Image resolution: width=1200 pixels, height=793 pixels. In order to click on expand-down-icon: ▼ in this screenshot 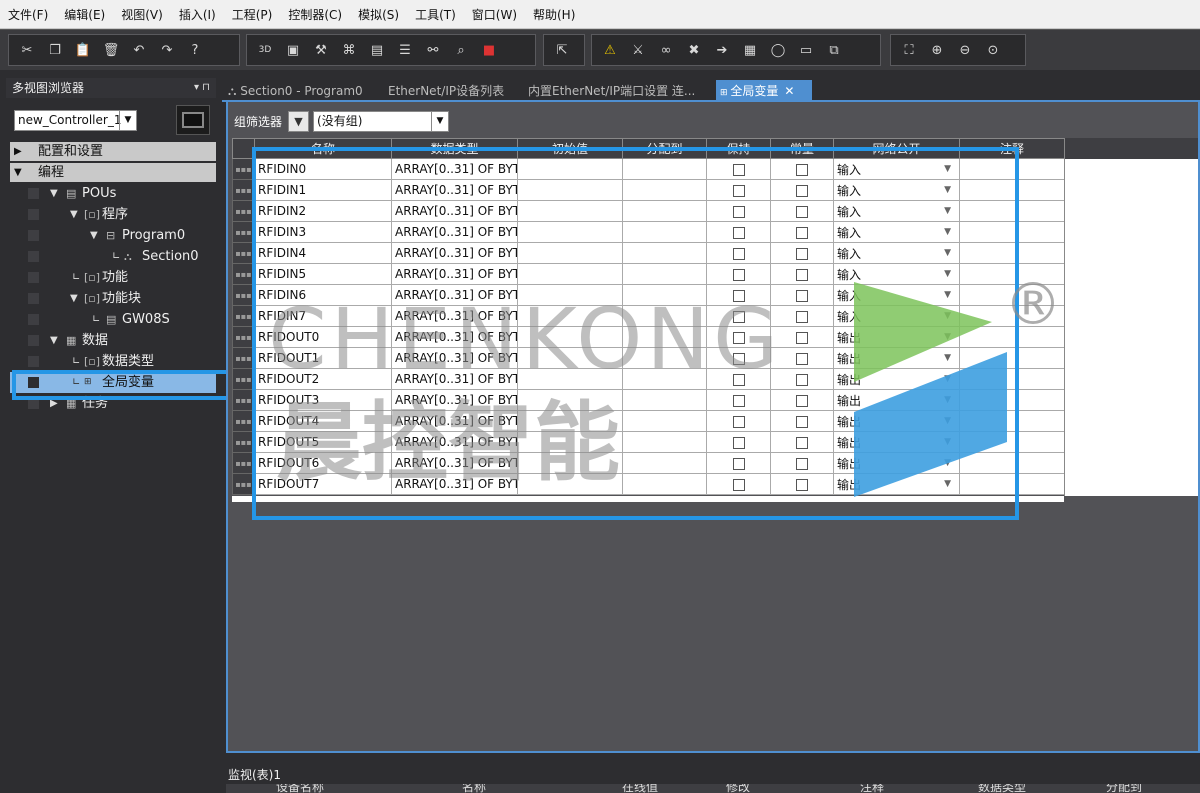, I will do `click(74, 214)`.